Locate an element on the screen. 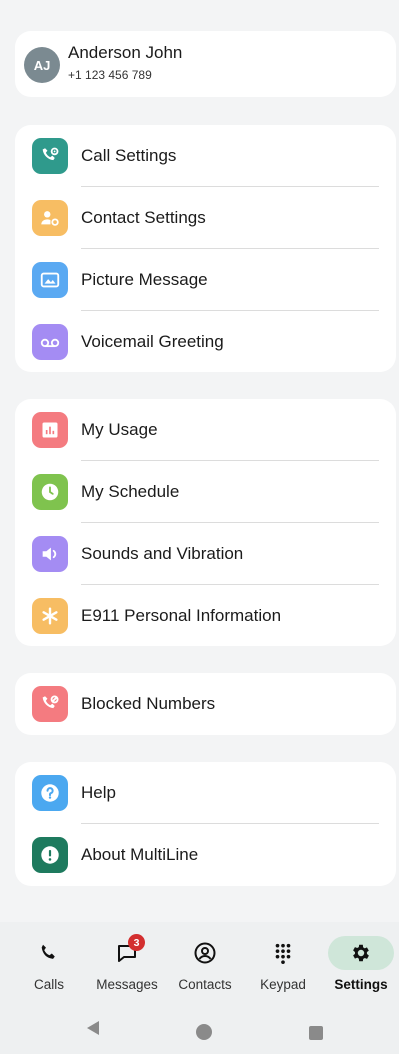 This screenshot has width=399, height=1054. my-usage-item: My Usage is located at coordinates (205, 430).